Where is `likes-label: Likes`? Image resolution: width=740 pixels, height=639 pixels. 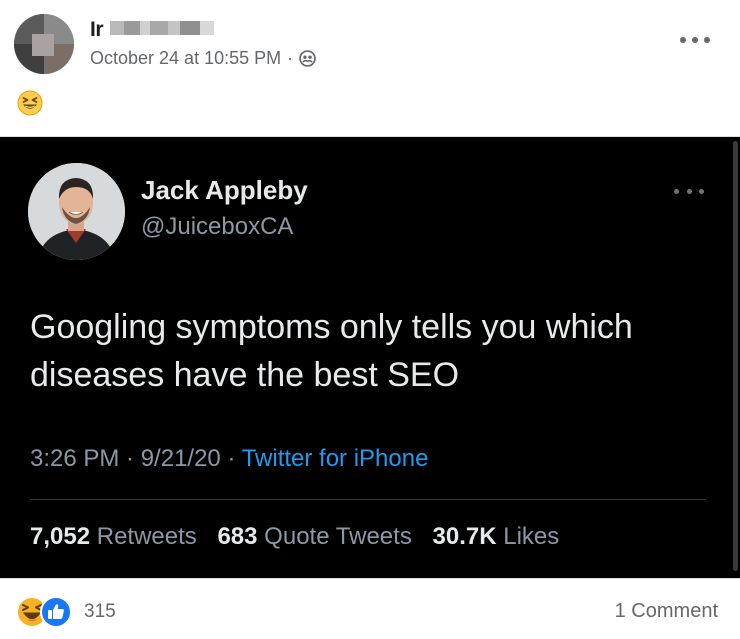 likes-label: Likes is located at coordinates (531, 536).